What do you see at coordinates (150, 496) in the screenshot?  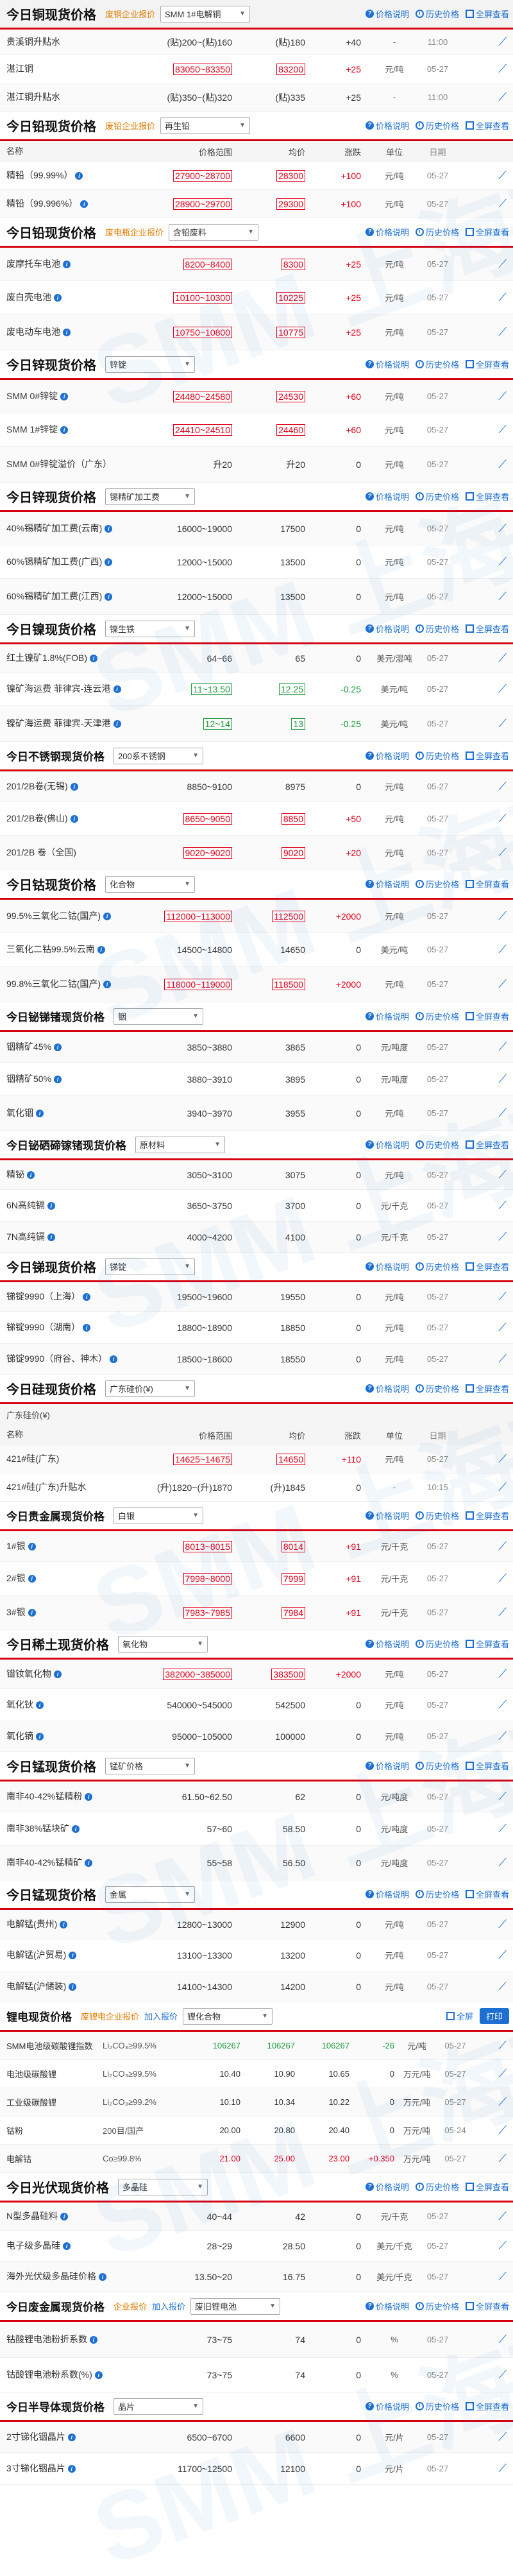 I see `category-select: 锡精矿加工费 ▼` at bounding box center [150, 496].